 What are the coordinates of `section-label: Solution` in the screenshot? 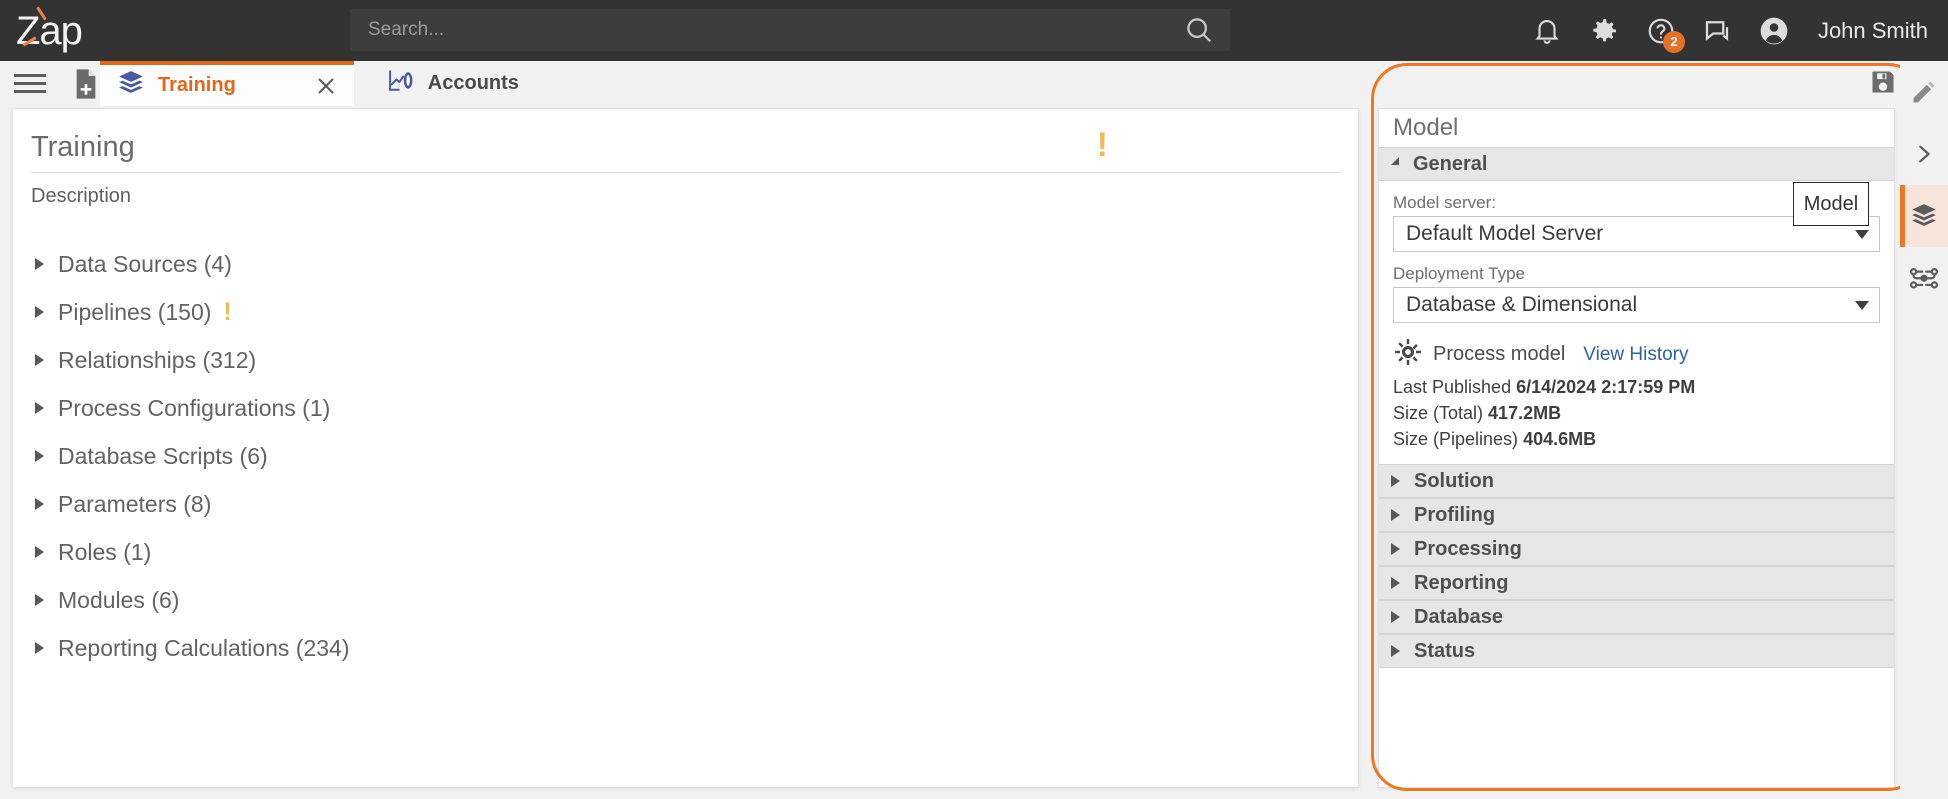 It's located at (1454, 480).